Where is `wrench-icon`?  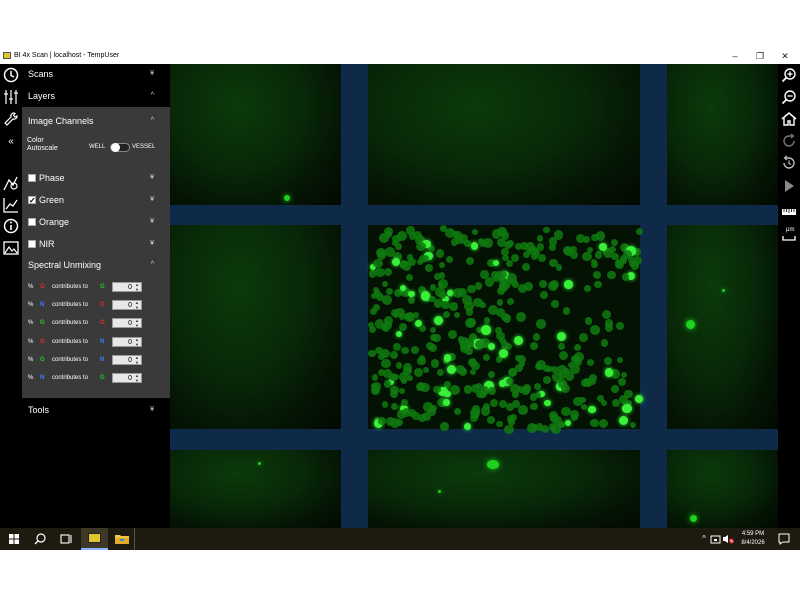 wrench-icon is located at coordinates (11, 119).